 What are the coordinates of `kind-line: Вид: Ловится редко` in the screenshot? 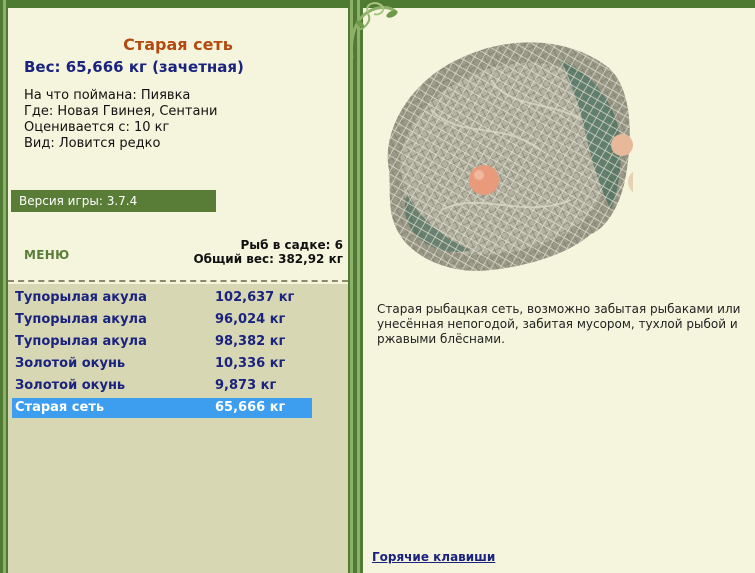 It's located at (92, 143).